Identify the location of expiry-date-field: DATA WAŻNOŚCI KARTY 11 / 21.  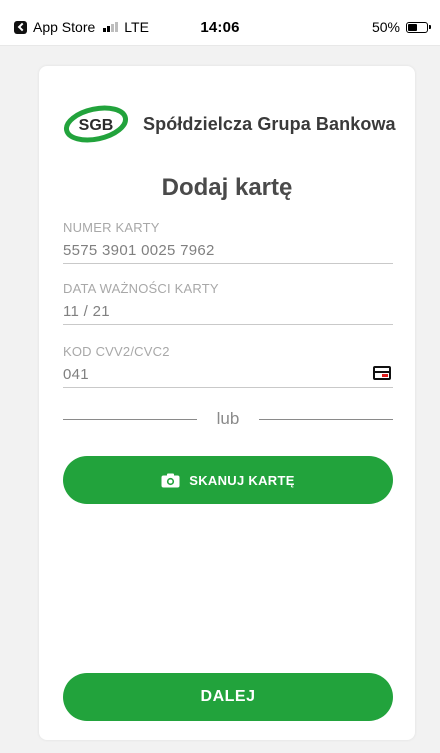
(228, 303).